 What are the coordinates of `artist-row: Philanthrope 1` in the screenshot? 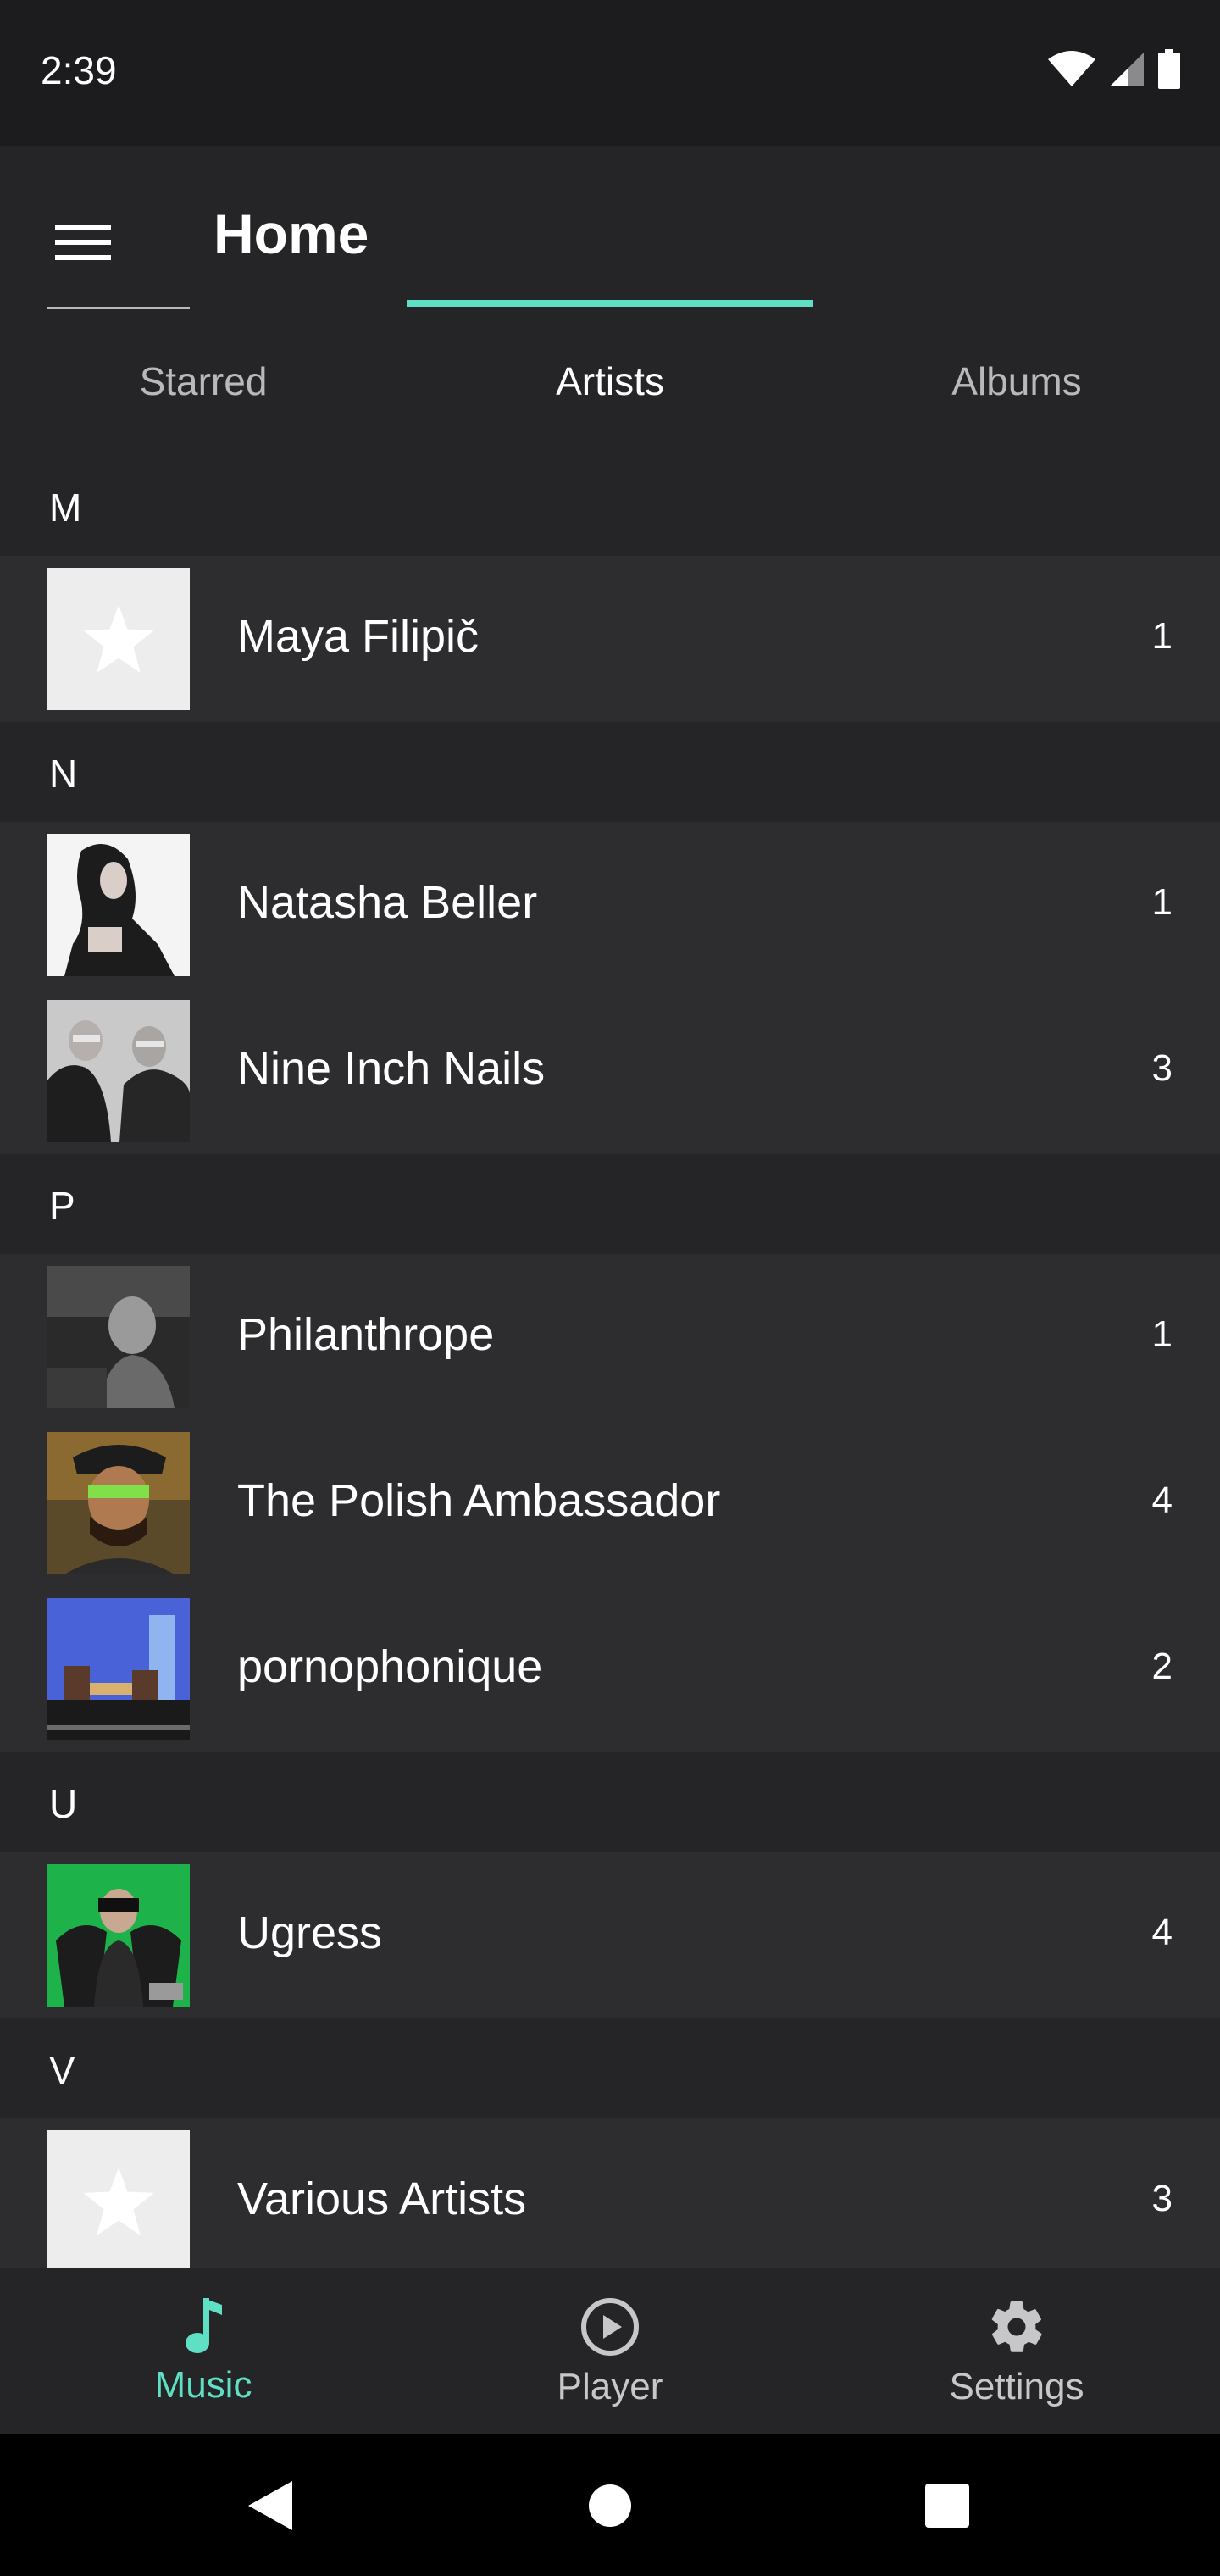 It's located at (610, 1337).